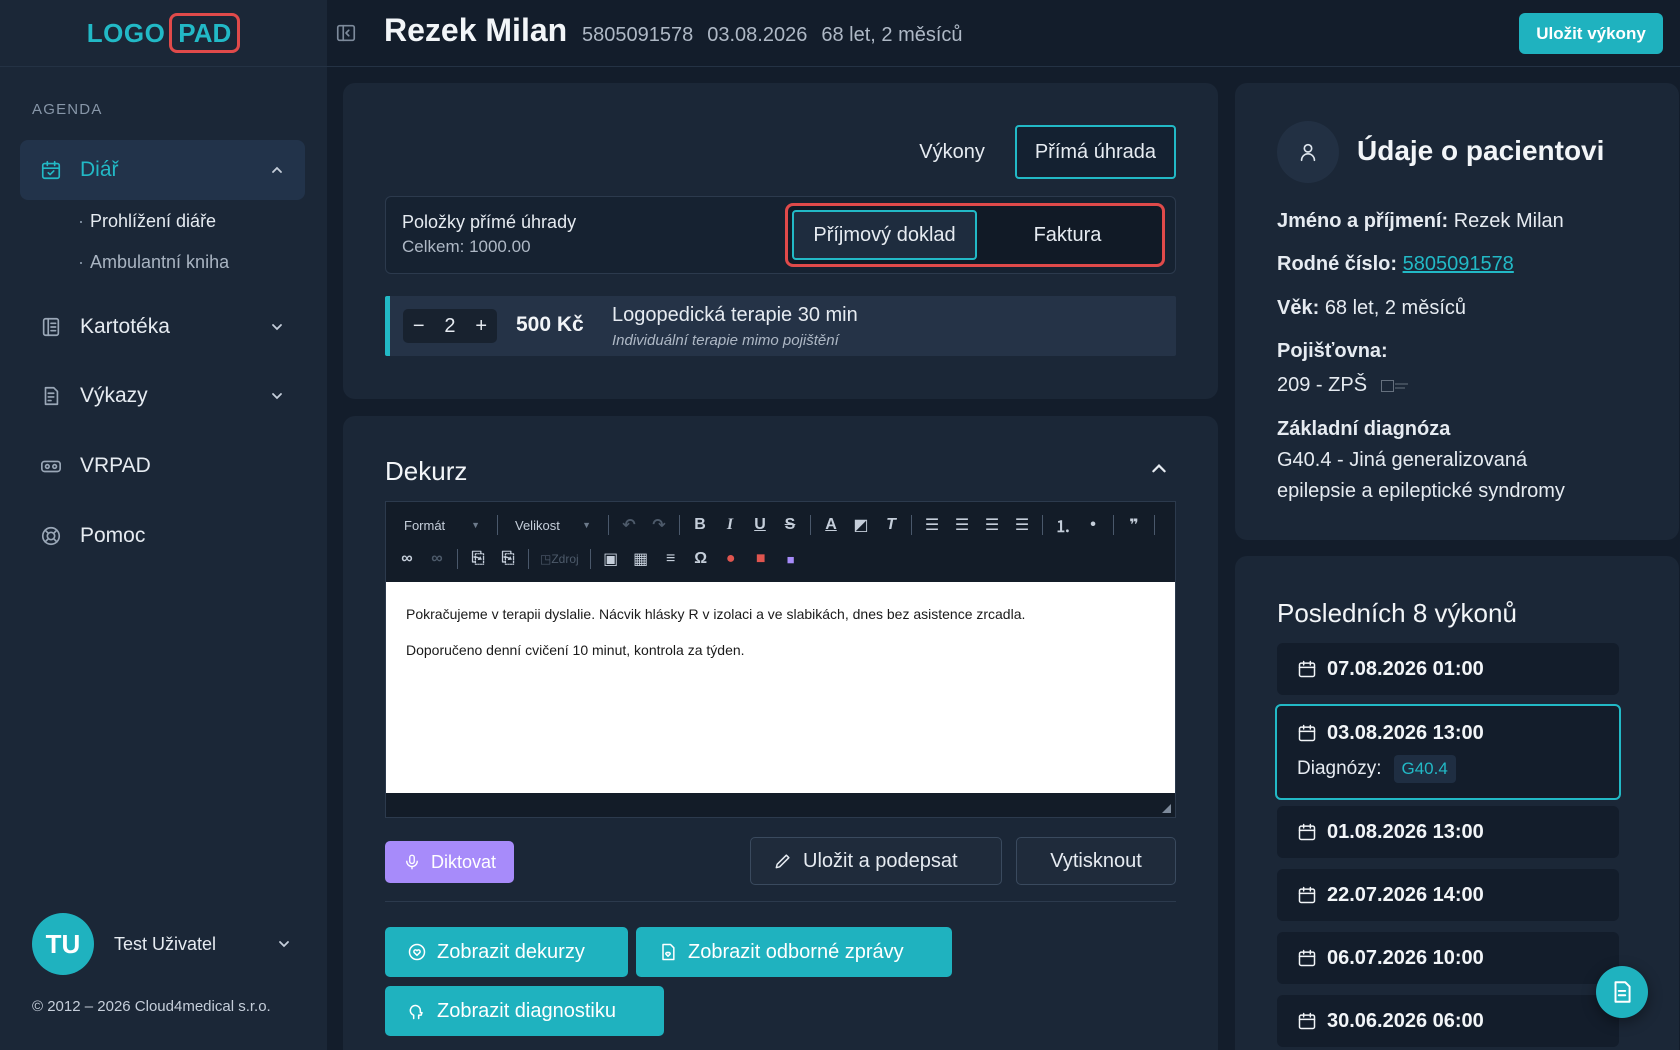  Describe the element at coordinates (478, 559) in the screenshot. I see `paste-text-icon: ⎘` at that location.